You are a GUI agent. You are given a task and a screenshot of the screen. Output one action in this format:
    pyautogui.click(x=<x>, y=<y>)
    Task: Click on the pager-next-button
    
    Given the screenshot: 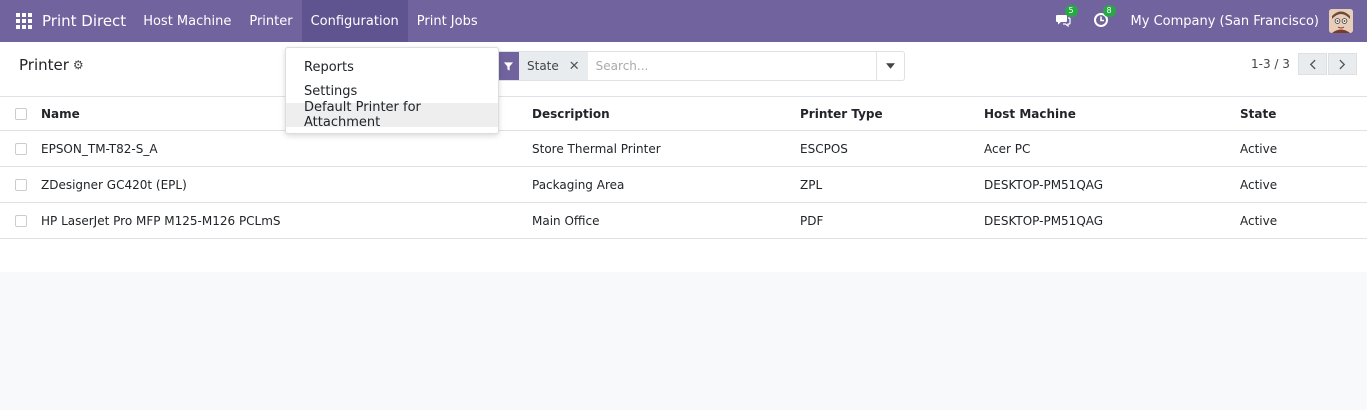 What is the action you would take?
    pyautogui.click(x=1342, y=64)
    